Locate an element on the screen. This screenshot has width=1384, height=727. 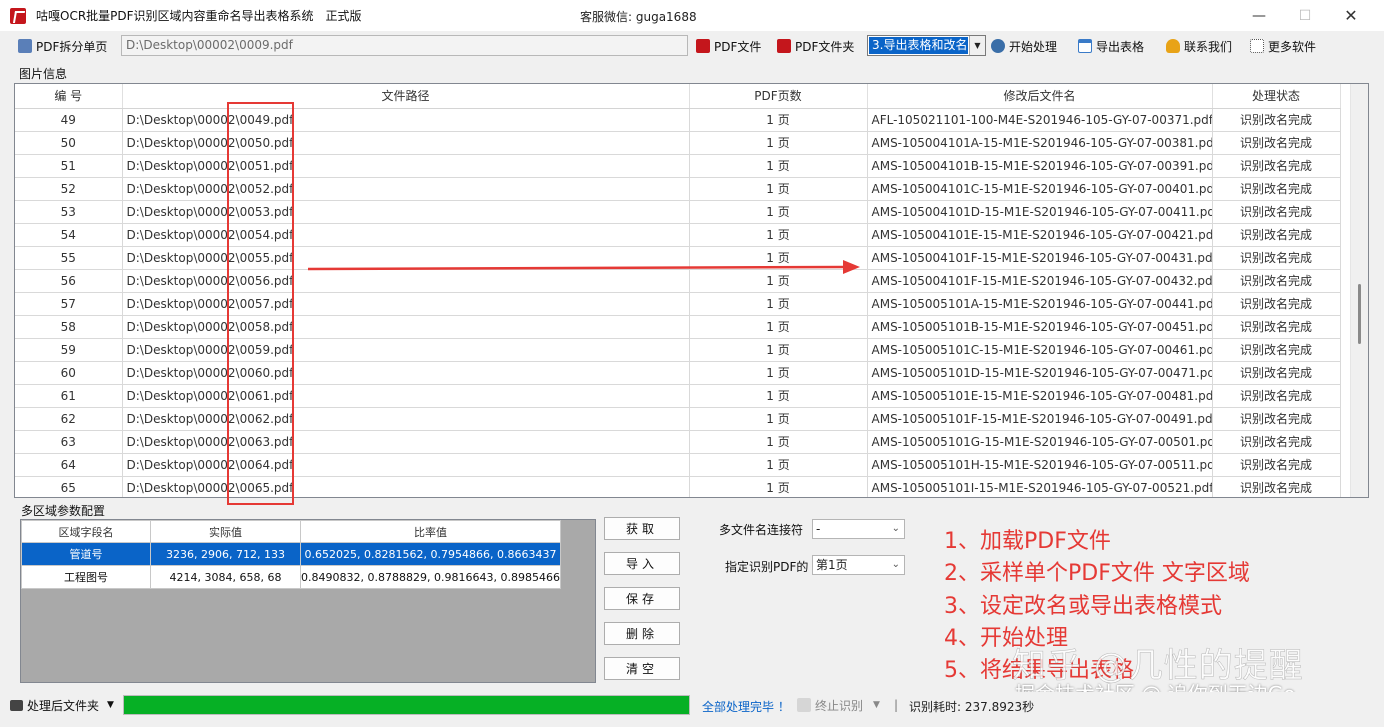
mode-select-value: 3.导出表格和改名 is located at coordinates (918, 45).